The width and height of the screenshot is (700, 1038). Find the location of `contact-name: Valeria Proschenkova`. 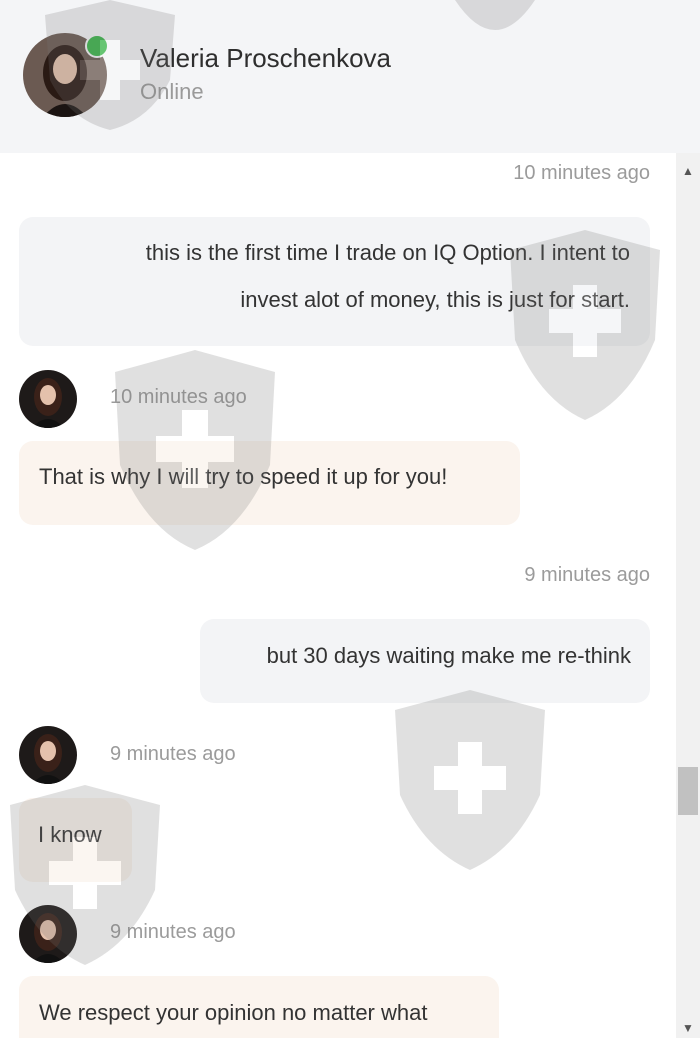

contact-name: Valeria Proschenkova is located at coordinates (265, 58).